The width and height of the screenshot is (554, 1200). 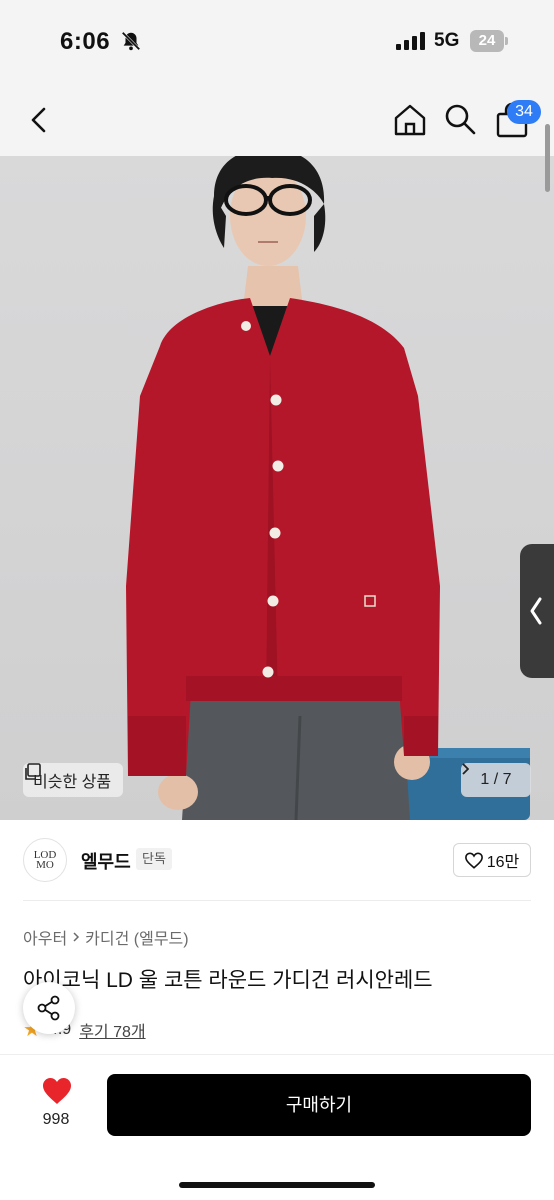 I want to click on similar-products-button: 비슷한 상품, so click(x=73, y=780).